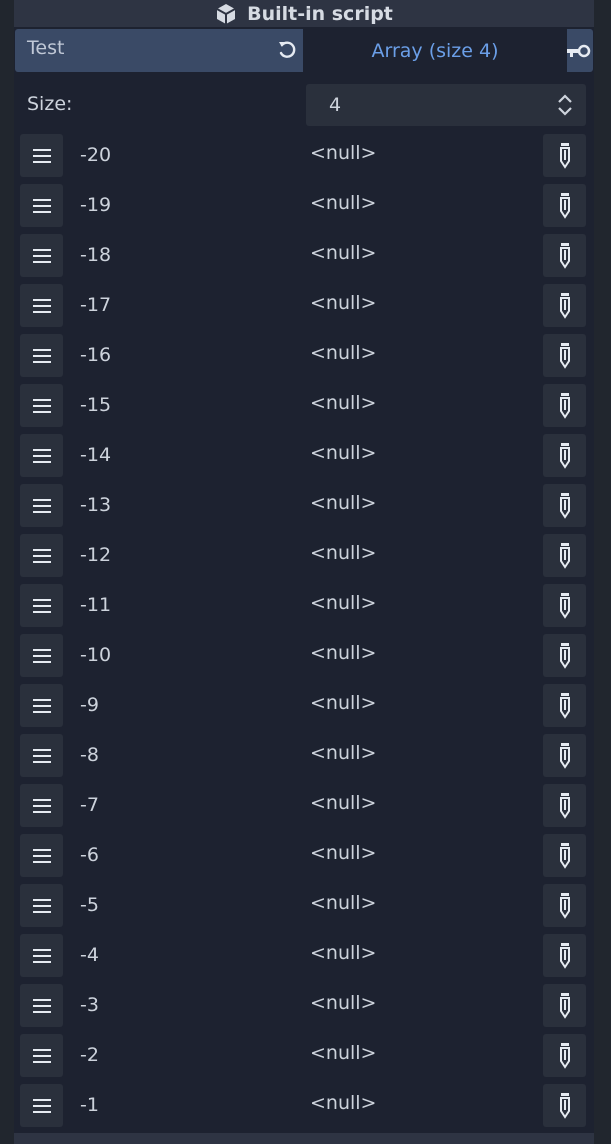  I want to click on element-index: -14, so click(96, 455).